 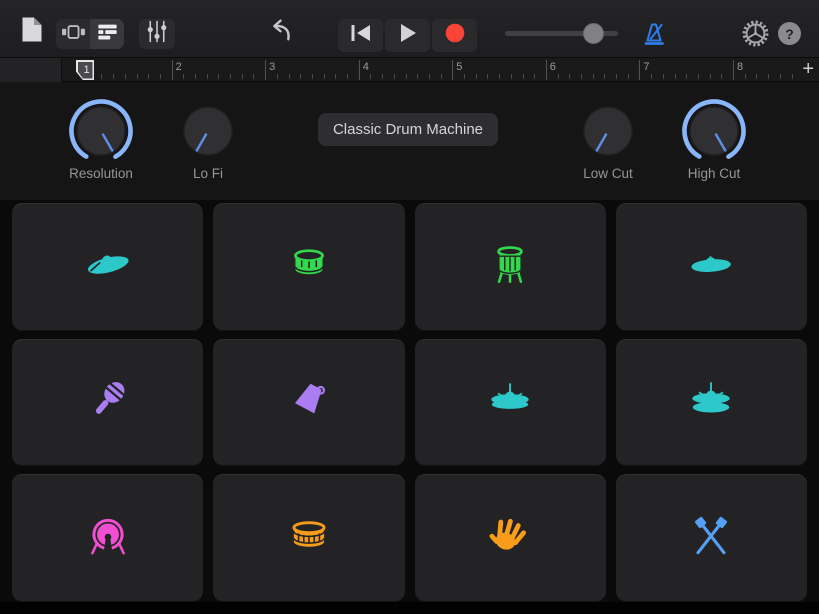 I want to click on ride-cymbal-icon, so click(x=108, y=266).